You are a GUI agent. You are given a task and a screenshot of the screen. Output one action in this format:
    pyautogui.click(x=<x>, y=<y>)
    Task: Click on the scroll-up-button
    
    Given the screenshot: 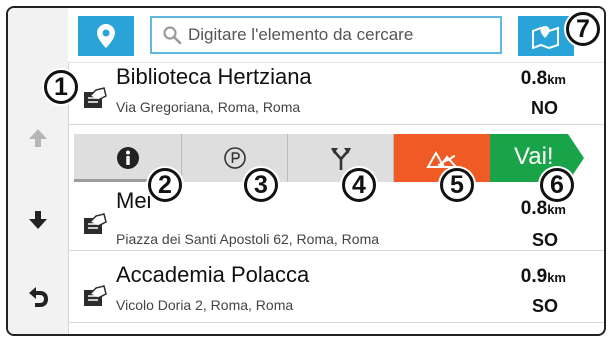 What is the action you would take?
    pyautogui.click(x=38, y=138)
    